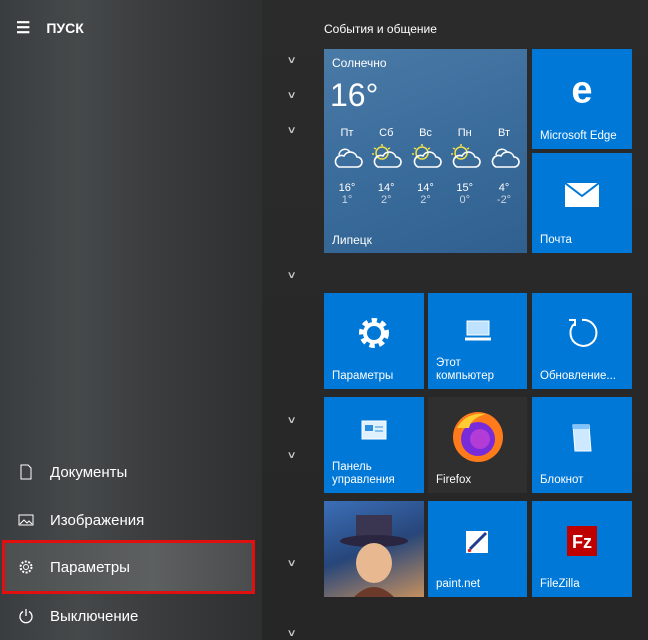  What do you see at coordinates (465, 200) in the screenshot?
I see `day-low: 0°` at bounding box center [465, 200].